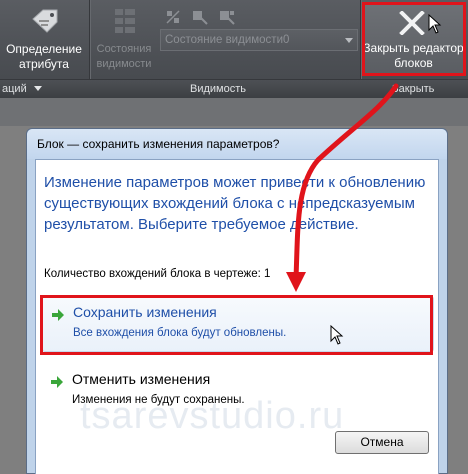 This screenshot has width=468, height=474. What do you see at coordinates (14, 89) in the screenshot?
I see `footer-left-label: аций` at bounding box center [14, 89].